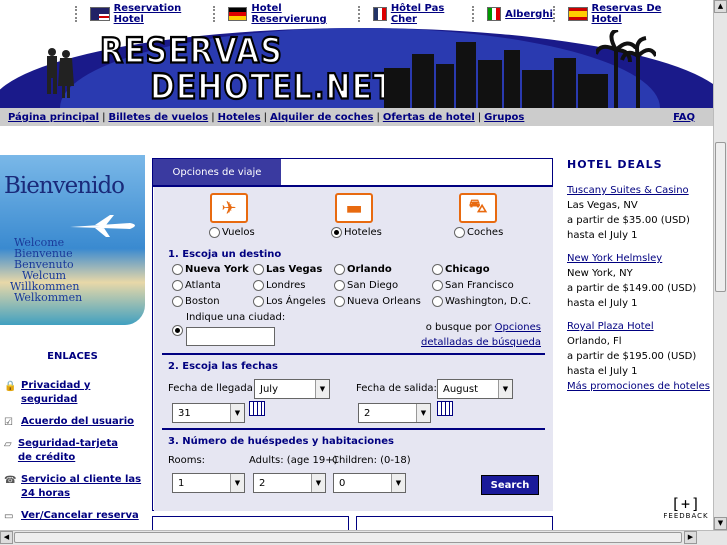  What do you see at coordinates (76, 451) in the screenshot?
I see `link-label: Seguridad-tarjeta de crédito` at bounding box center [76, 451].